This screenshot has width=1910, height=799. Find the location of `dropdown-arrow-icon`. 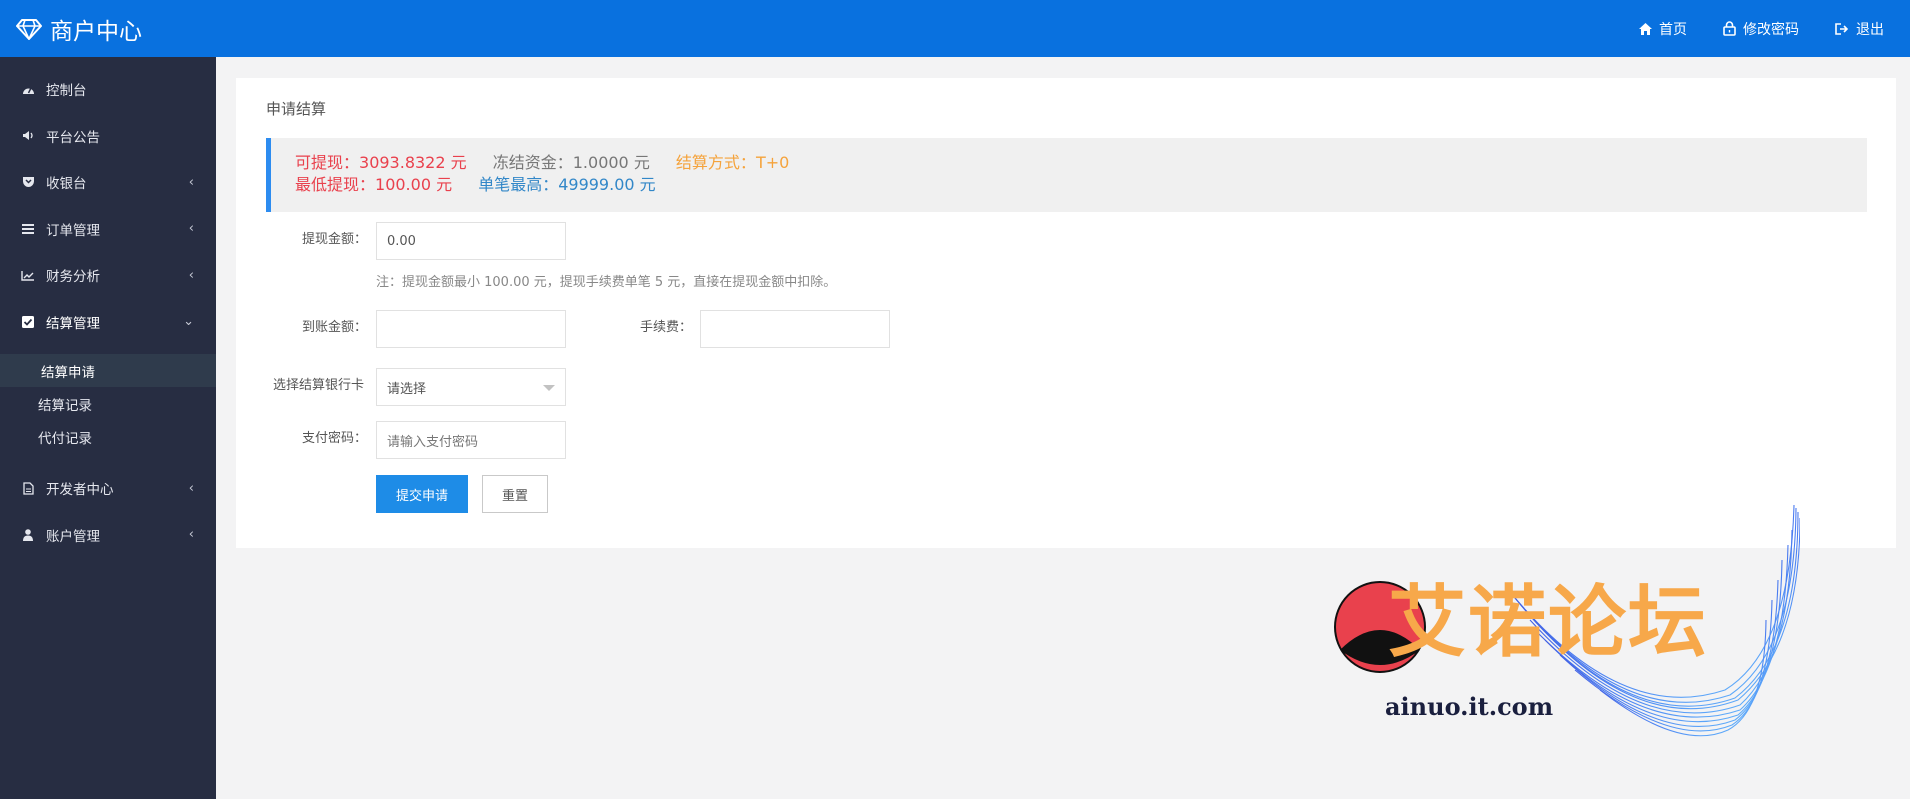

dropdown-arrow-icon is located at coordinates (549, 388).